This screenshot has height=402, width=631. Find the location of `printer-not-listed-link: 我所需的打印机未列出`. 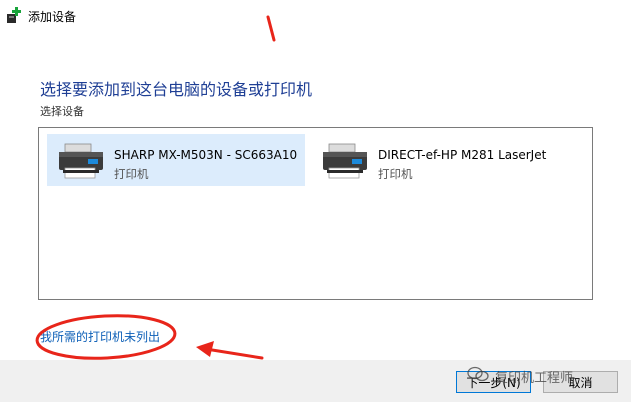

printer-not-listed-link: 我所需的打印机未列出 is located at coordinates (100, 336).